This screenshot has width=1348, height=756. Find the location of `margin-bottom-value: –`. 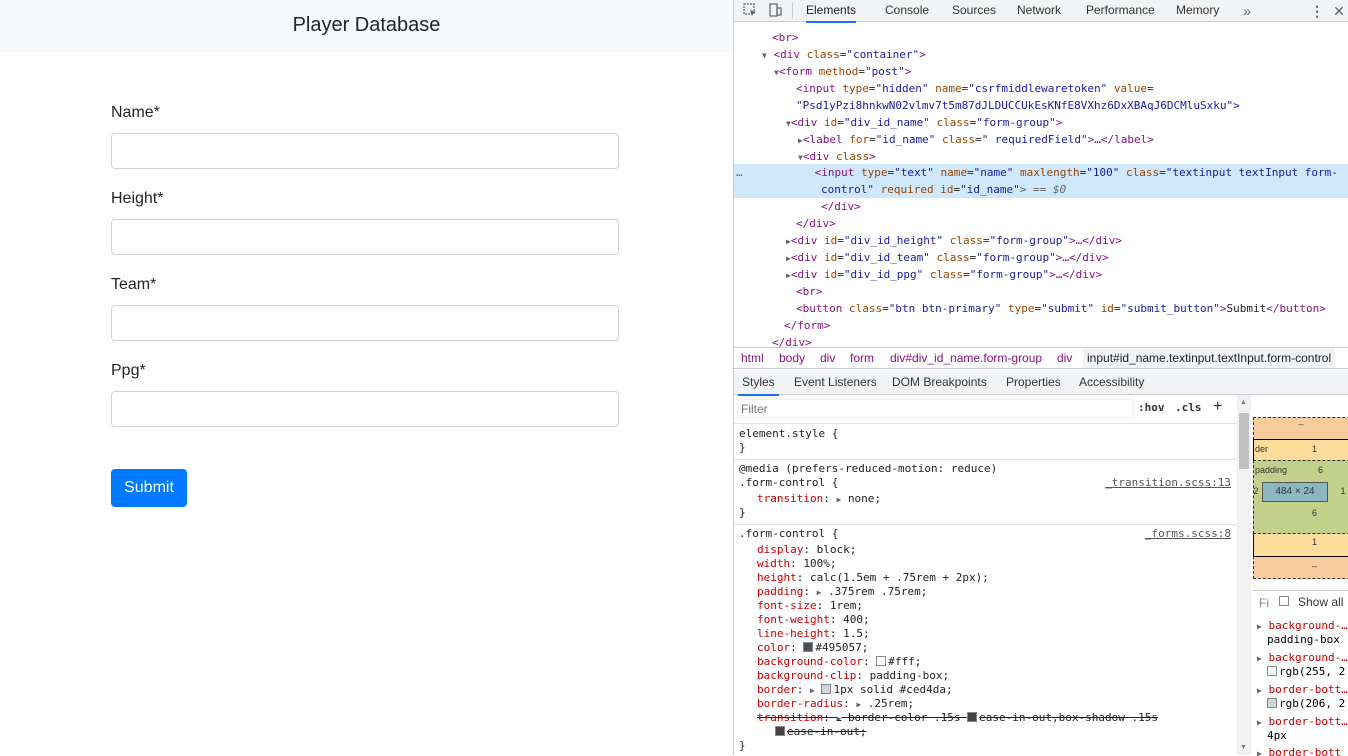

margin-bottom-value: – is located at coordinates (1285, 566).